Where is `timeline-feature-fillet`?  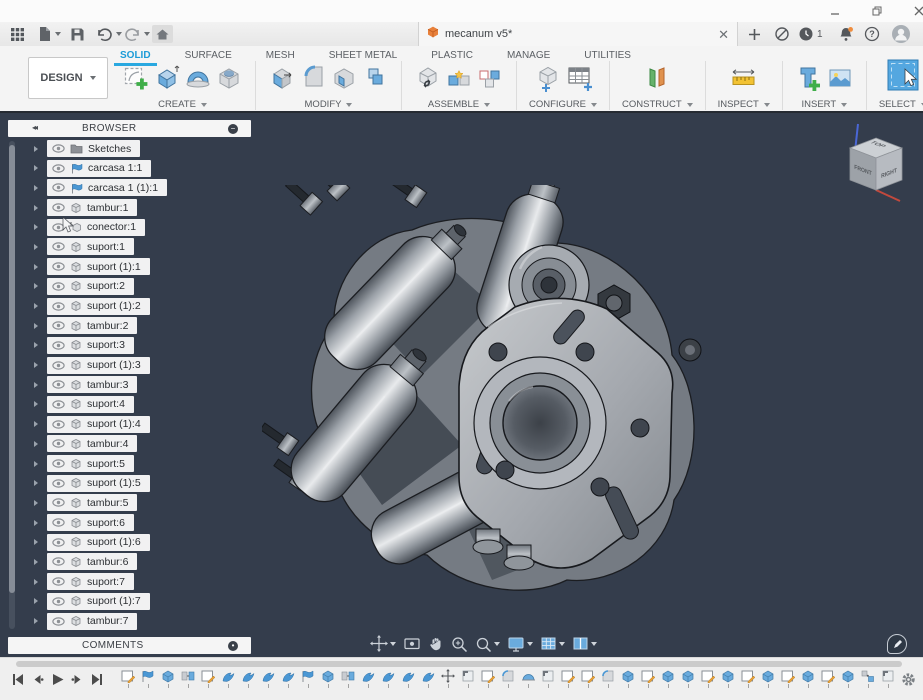
timeline-feature-fillet is located at coordinates (508, 678).